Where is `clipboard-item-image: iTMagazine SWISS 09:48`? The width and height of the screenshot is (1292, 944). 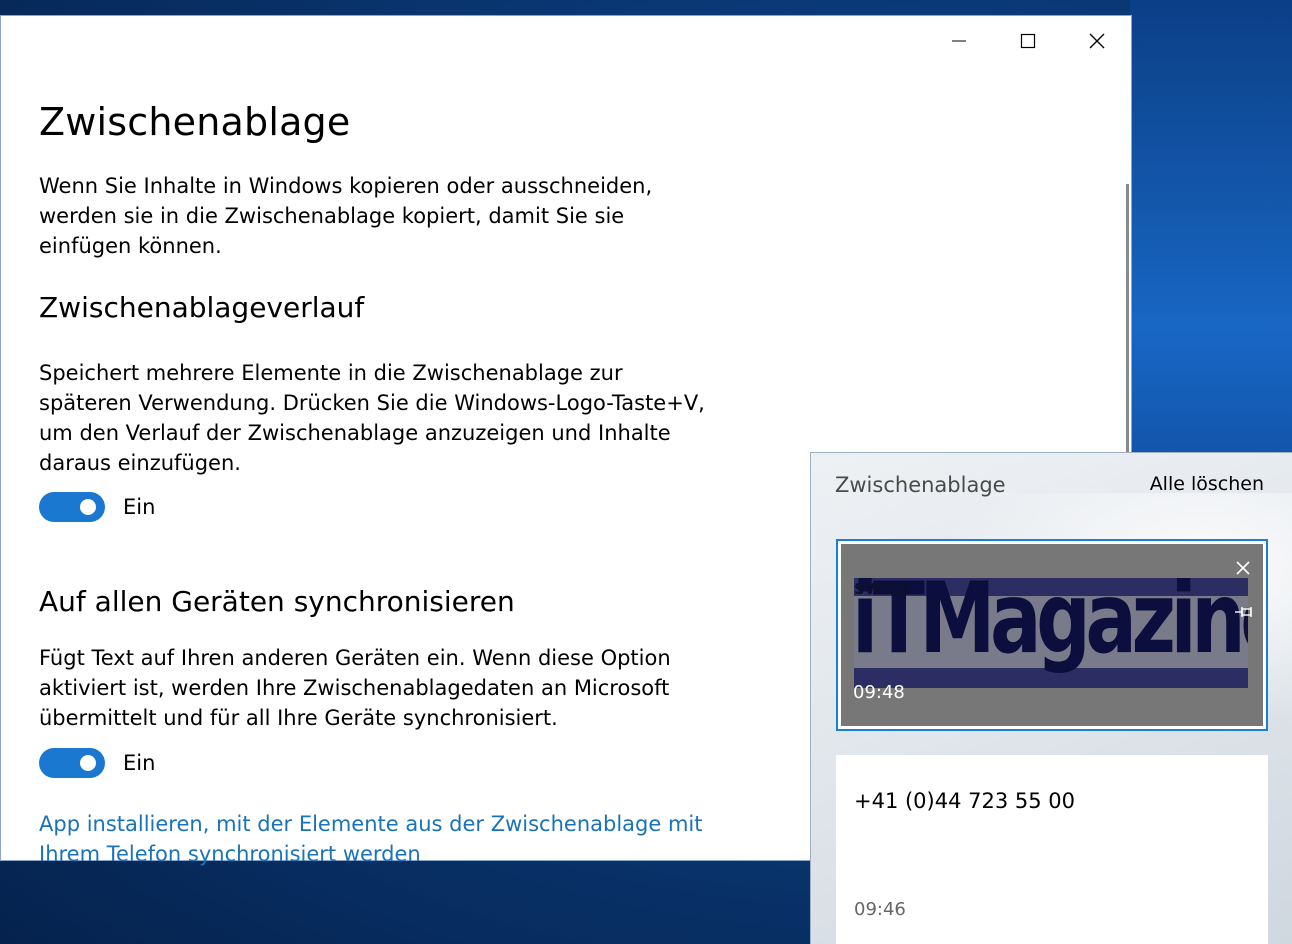 clipboard-item-image: iTMagazine SWISS 09:48 is located at coordinates (1052, 635).